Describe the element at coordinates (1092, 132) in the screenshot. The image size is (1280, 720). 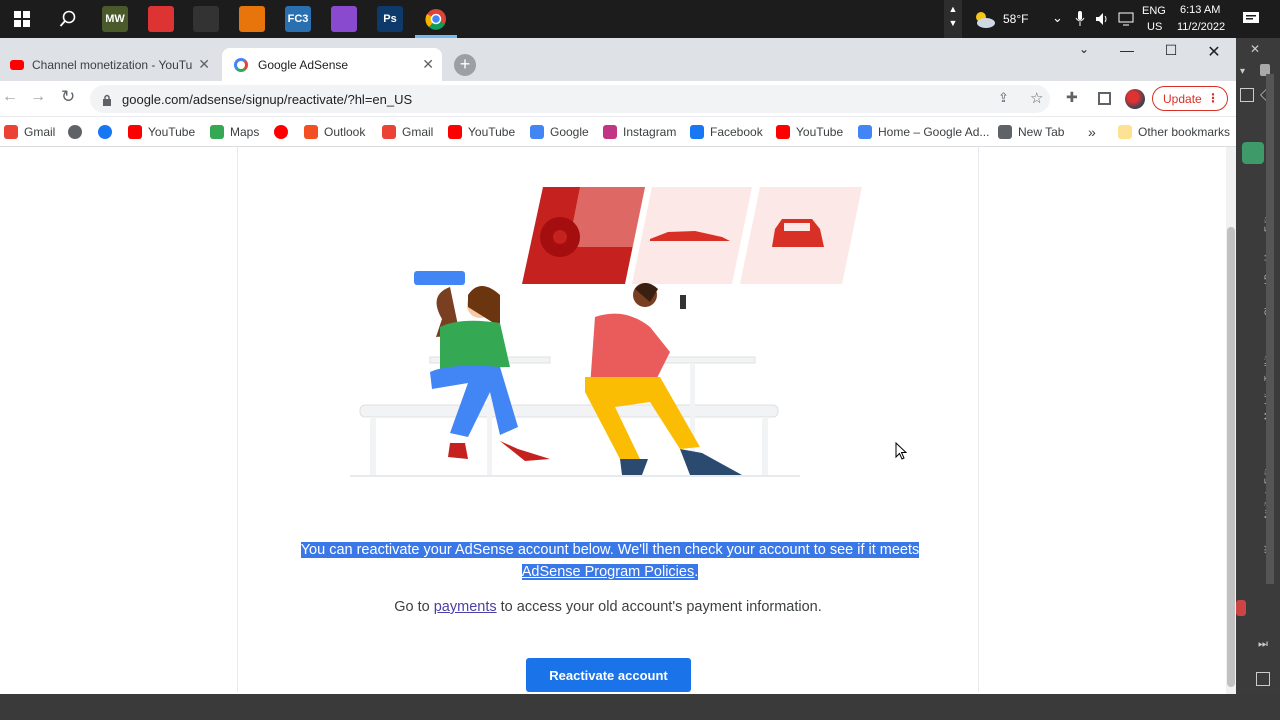
I see `more-bookmarks-icon: »` at that location.